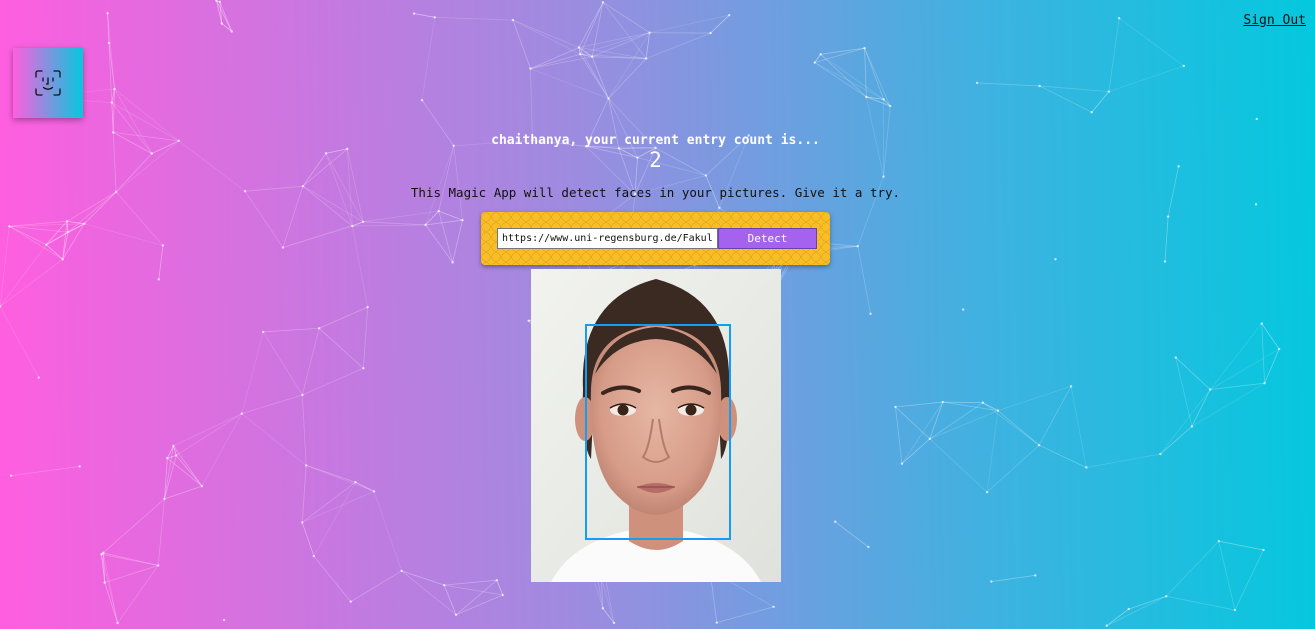 The image size is (1315, 629). I want to click on logo, so click(48, 83).